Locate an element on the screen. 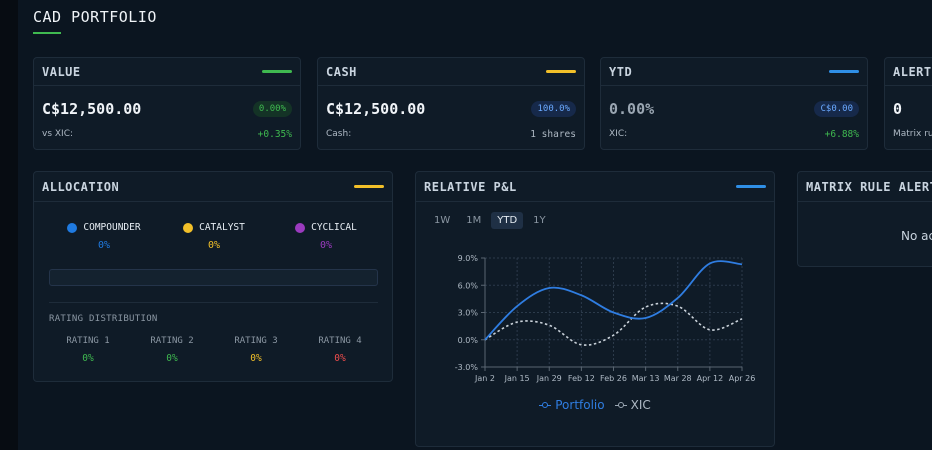  alerts-sub-label: Matrix ru is located at coordinates (912, 134).